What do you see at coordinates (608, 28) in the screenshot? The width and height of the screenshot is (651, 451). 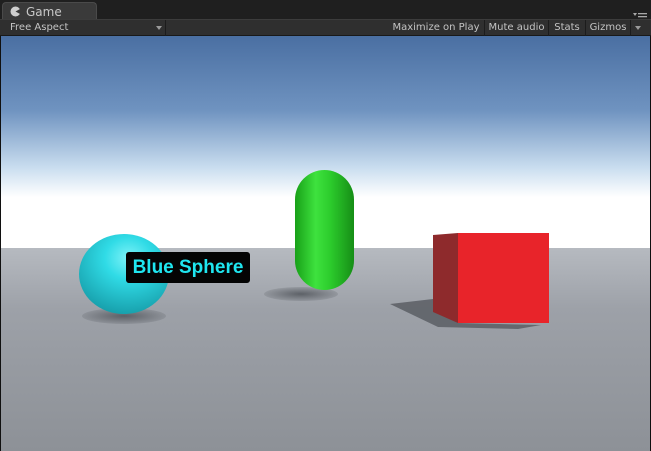 I see `gizmos-button: Gizmos` at bounding box center [608, 28].